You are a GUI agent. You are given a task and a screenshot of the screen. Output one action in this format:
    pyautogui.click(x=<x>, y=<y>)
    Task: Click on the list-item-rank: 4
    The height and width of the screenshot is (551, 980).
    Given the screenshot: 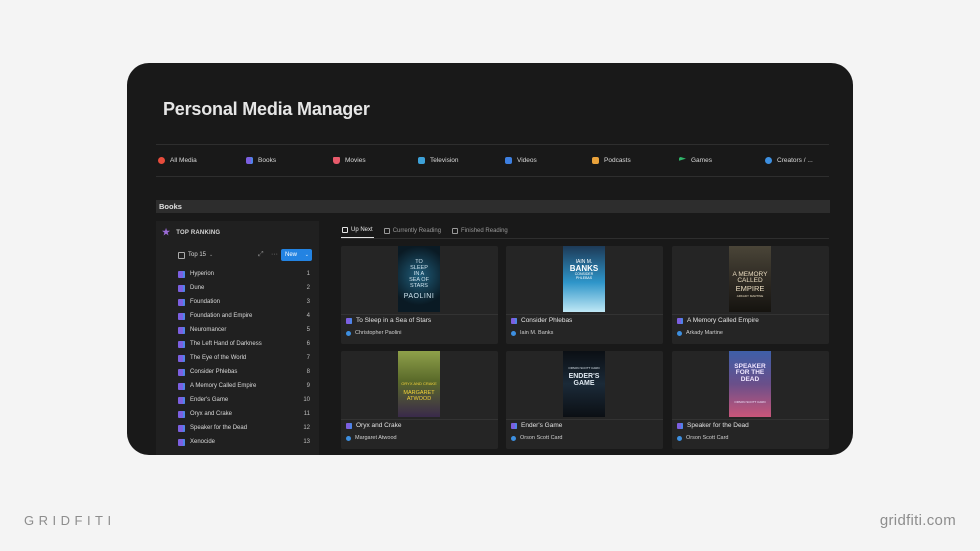 What is the action you would take?
    pyautogui.click(x=308, y=316)
    